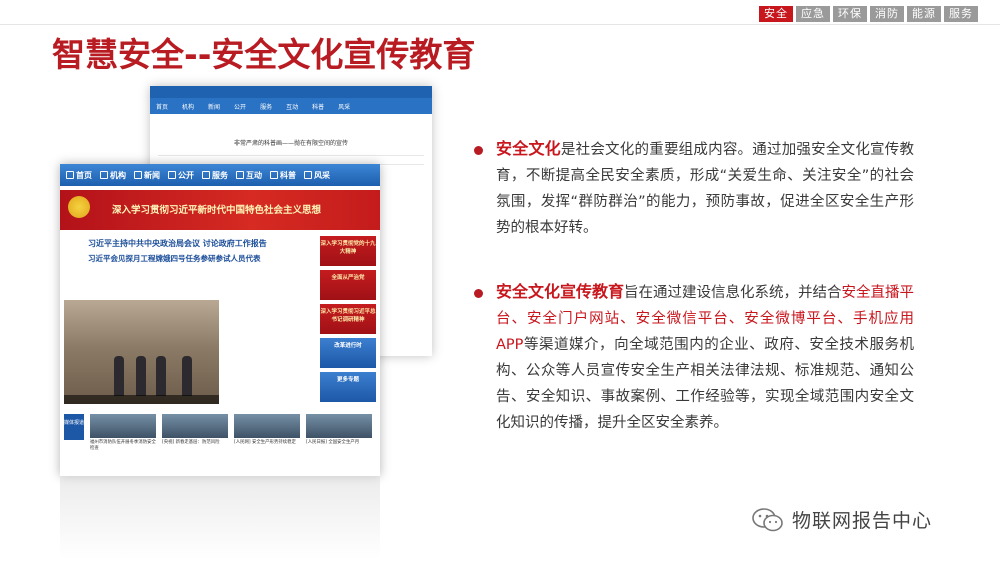  Describe the element at coordinates (500, 24) in the screenshot. I see `topnav-divider` at that location.